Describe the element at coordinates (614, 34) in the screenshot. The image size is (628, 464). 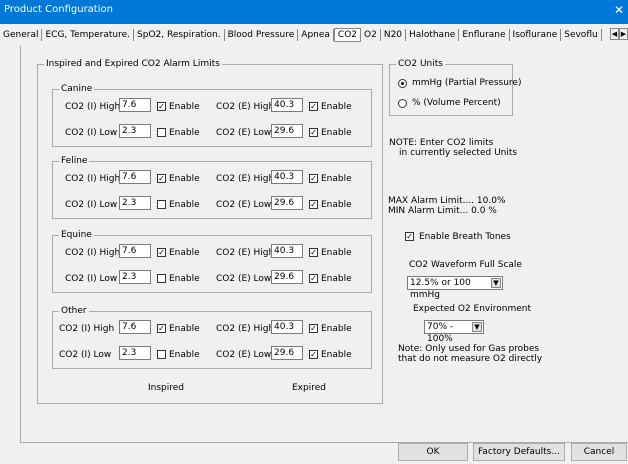
I see `tab-scroll-left-icon: ◀` at that location.